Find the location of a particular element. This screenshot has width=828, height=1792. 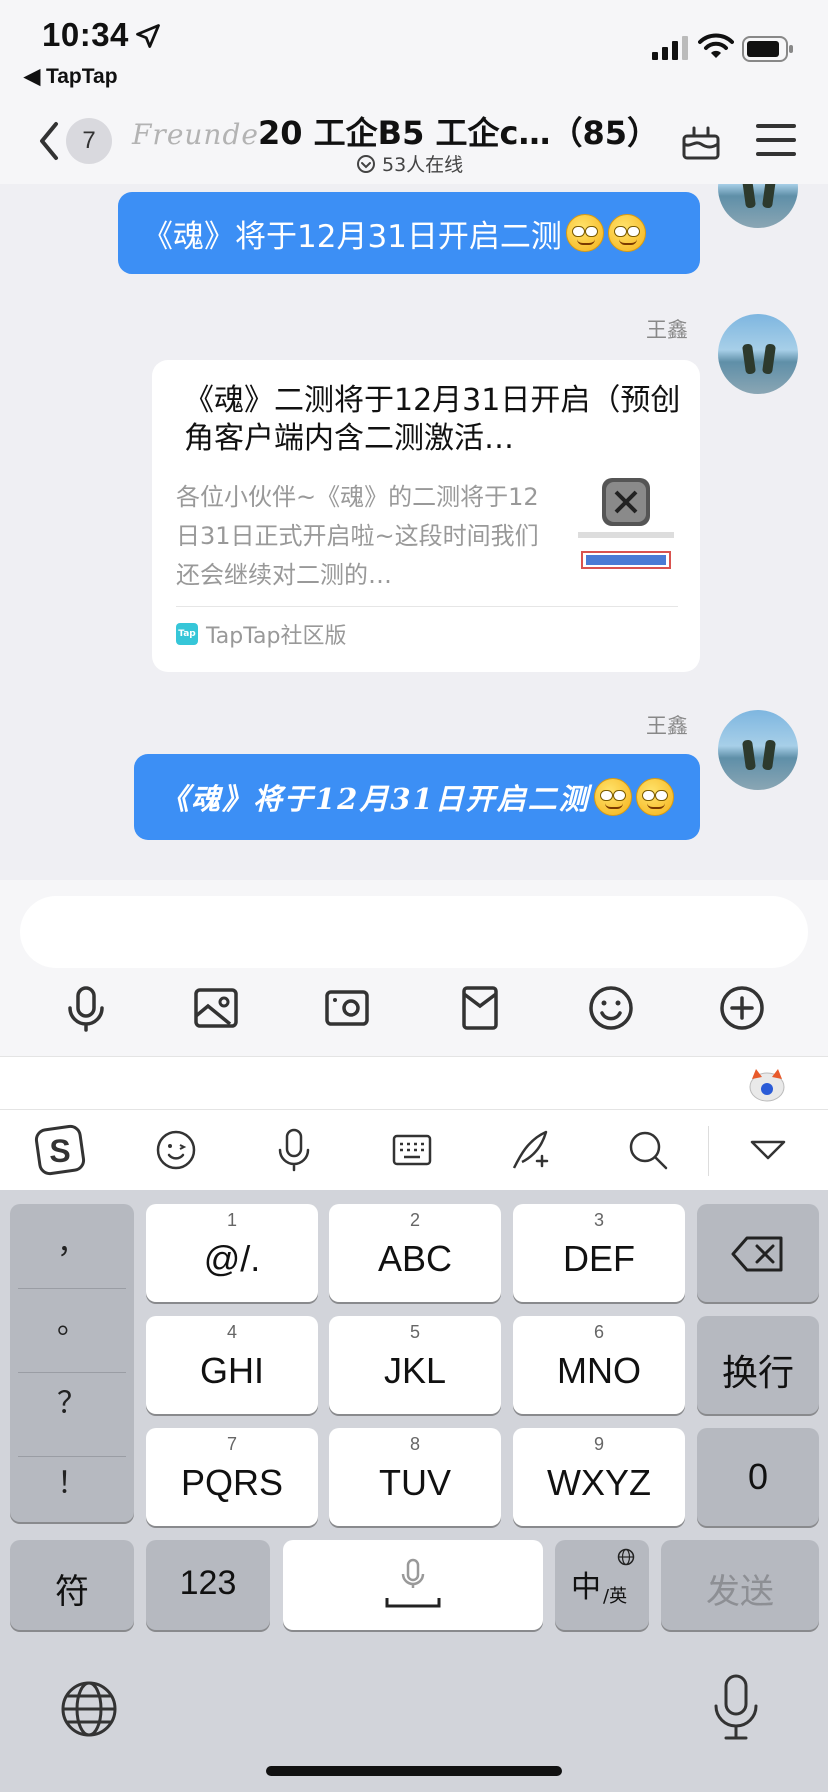

language-switch-key: 中 /英 is located at coordinates (602, 1585).